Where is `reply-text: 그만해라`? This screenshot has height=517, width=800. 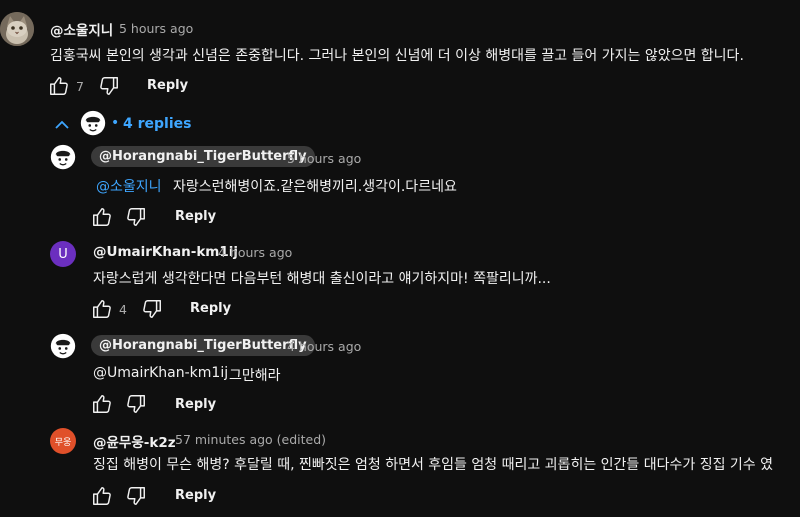 reply-text: 그만해라 is located at coordinates (255, 376).